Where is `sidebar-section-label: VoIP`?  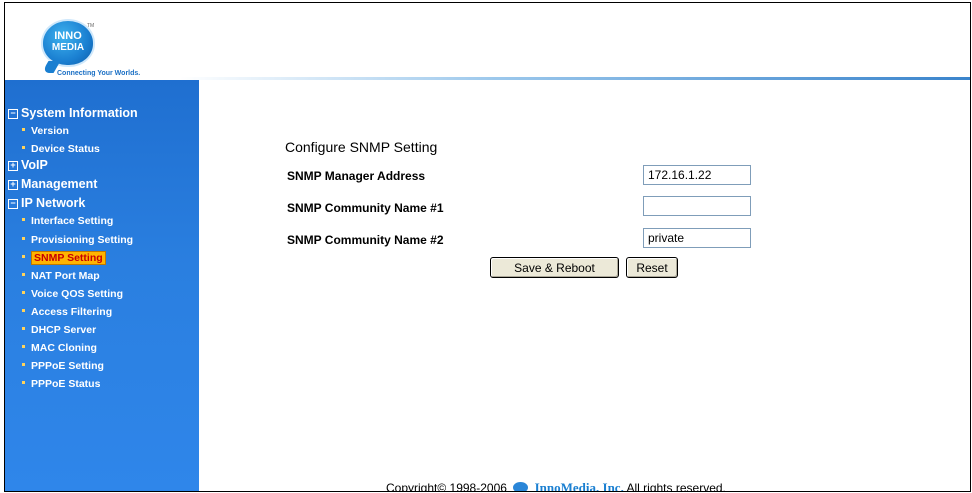
sidebar-section-label: VoIP is located at coordinates (34, 165).